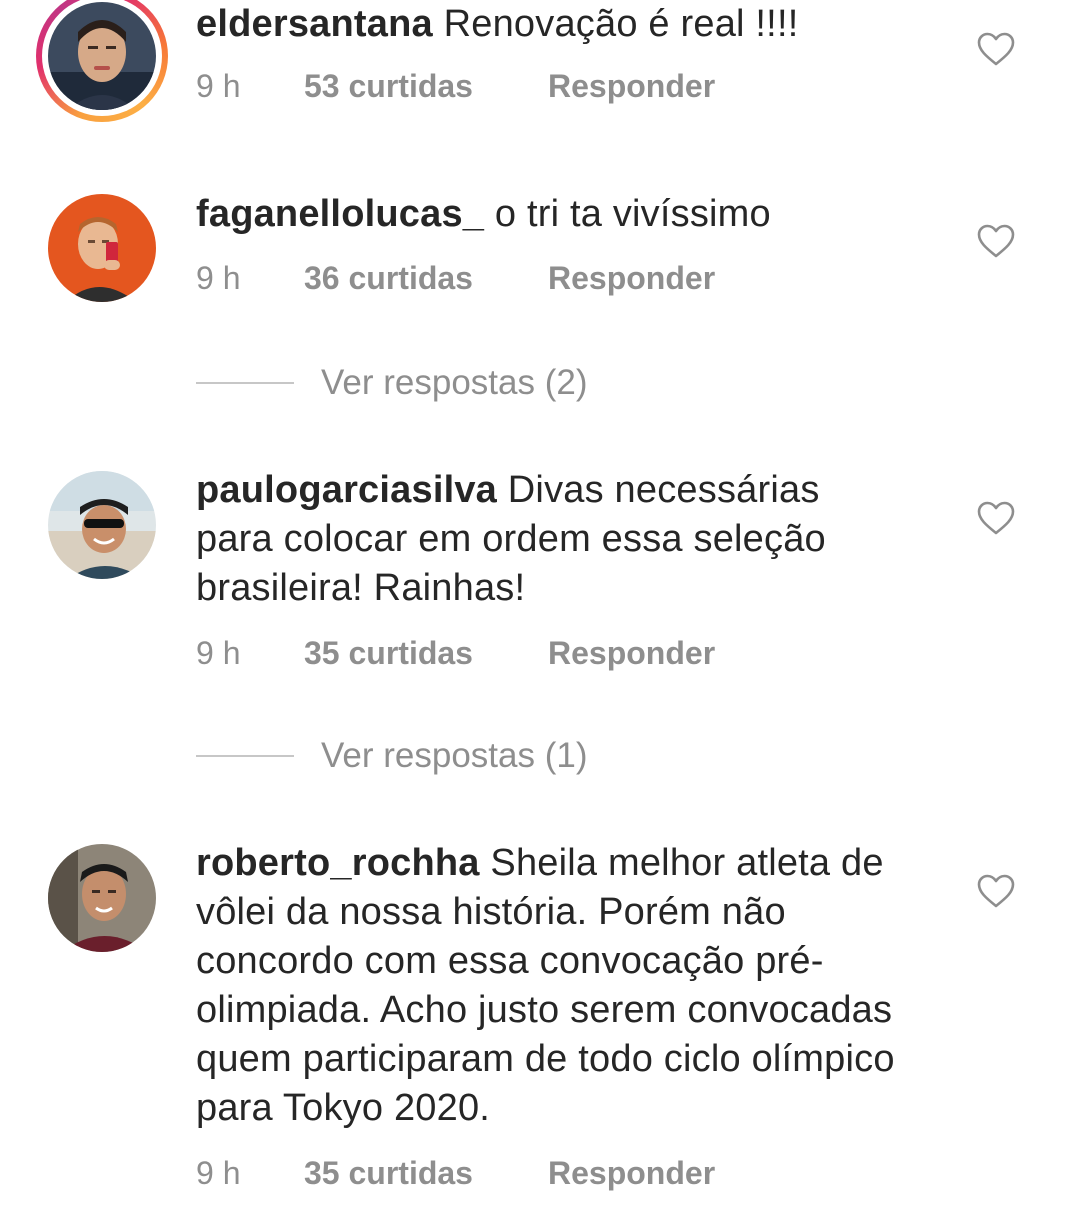  What do you see at coordinates (631, 1173) in the screenshot?
I see `reply-button: Responder` at bounding box center [631, 1173].